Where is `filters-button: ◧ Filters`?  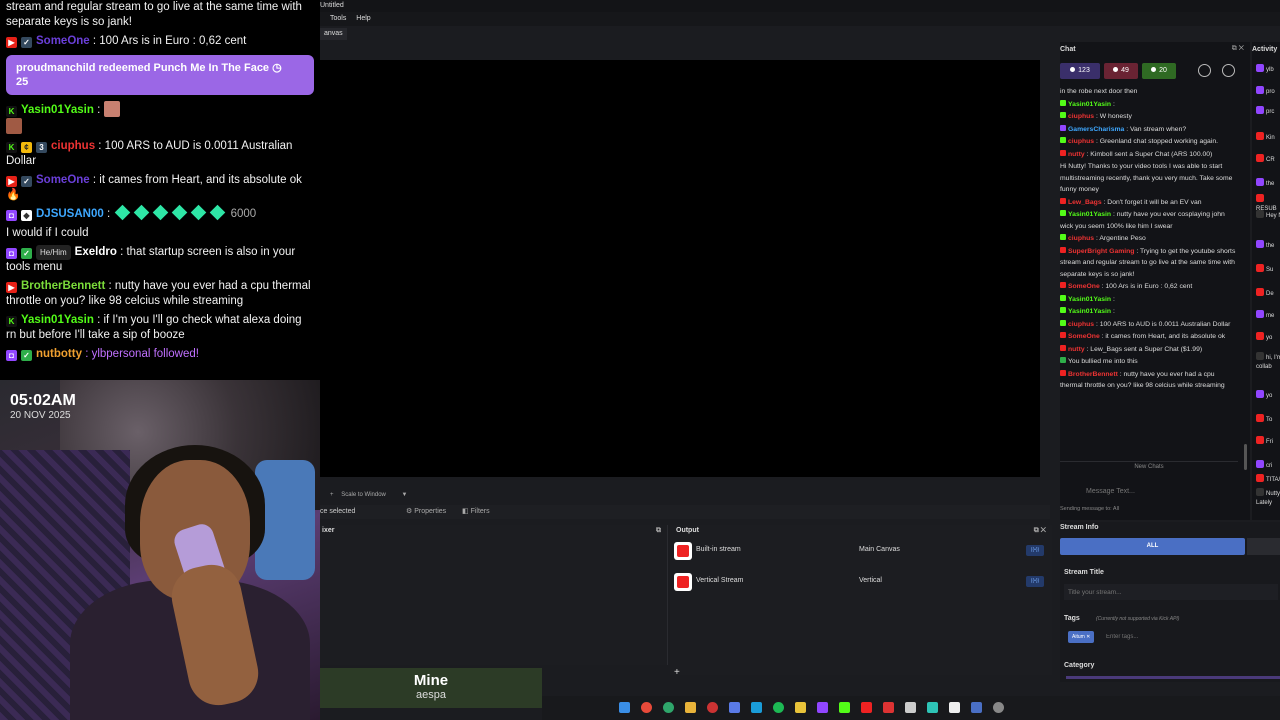
filters-button: ◧ Filters is located at coordinates (476, 512).